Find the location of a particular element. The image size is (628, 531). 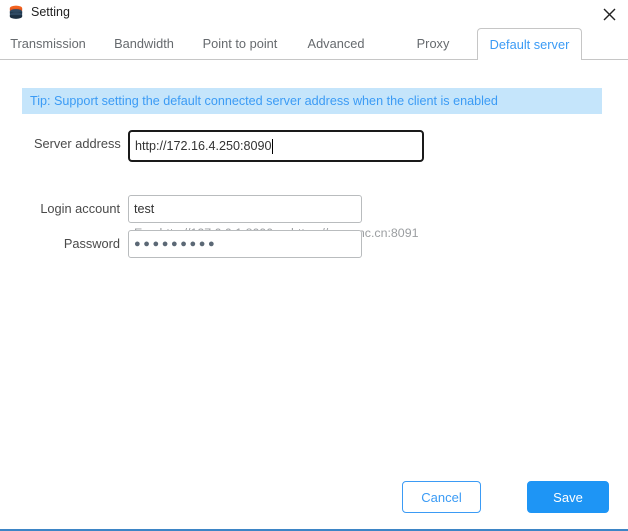

tab-label: Default server is located at coordinates (529, 44).